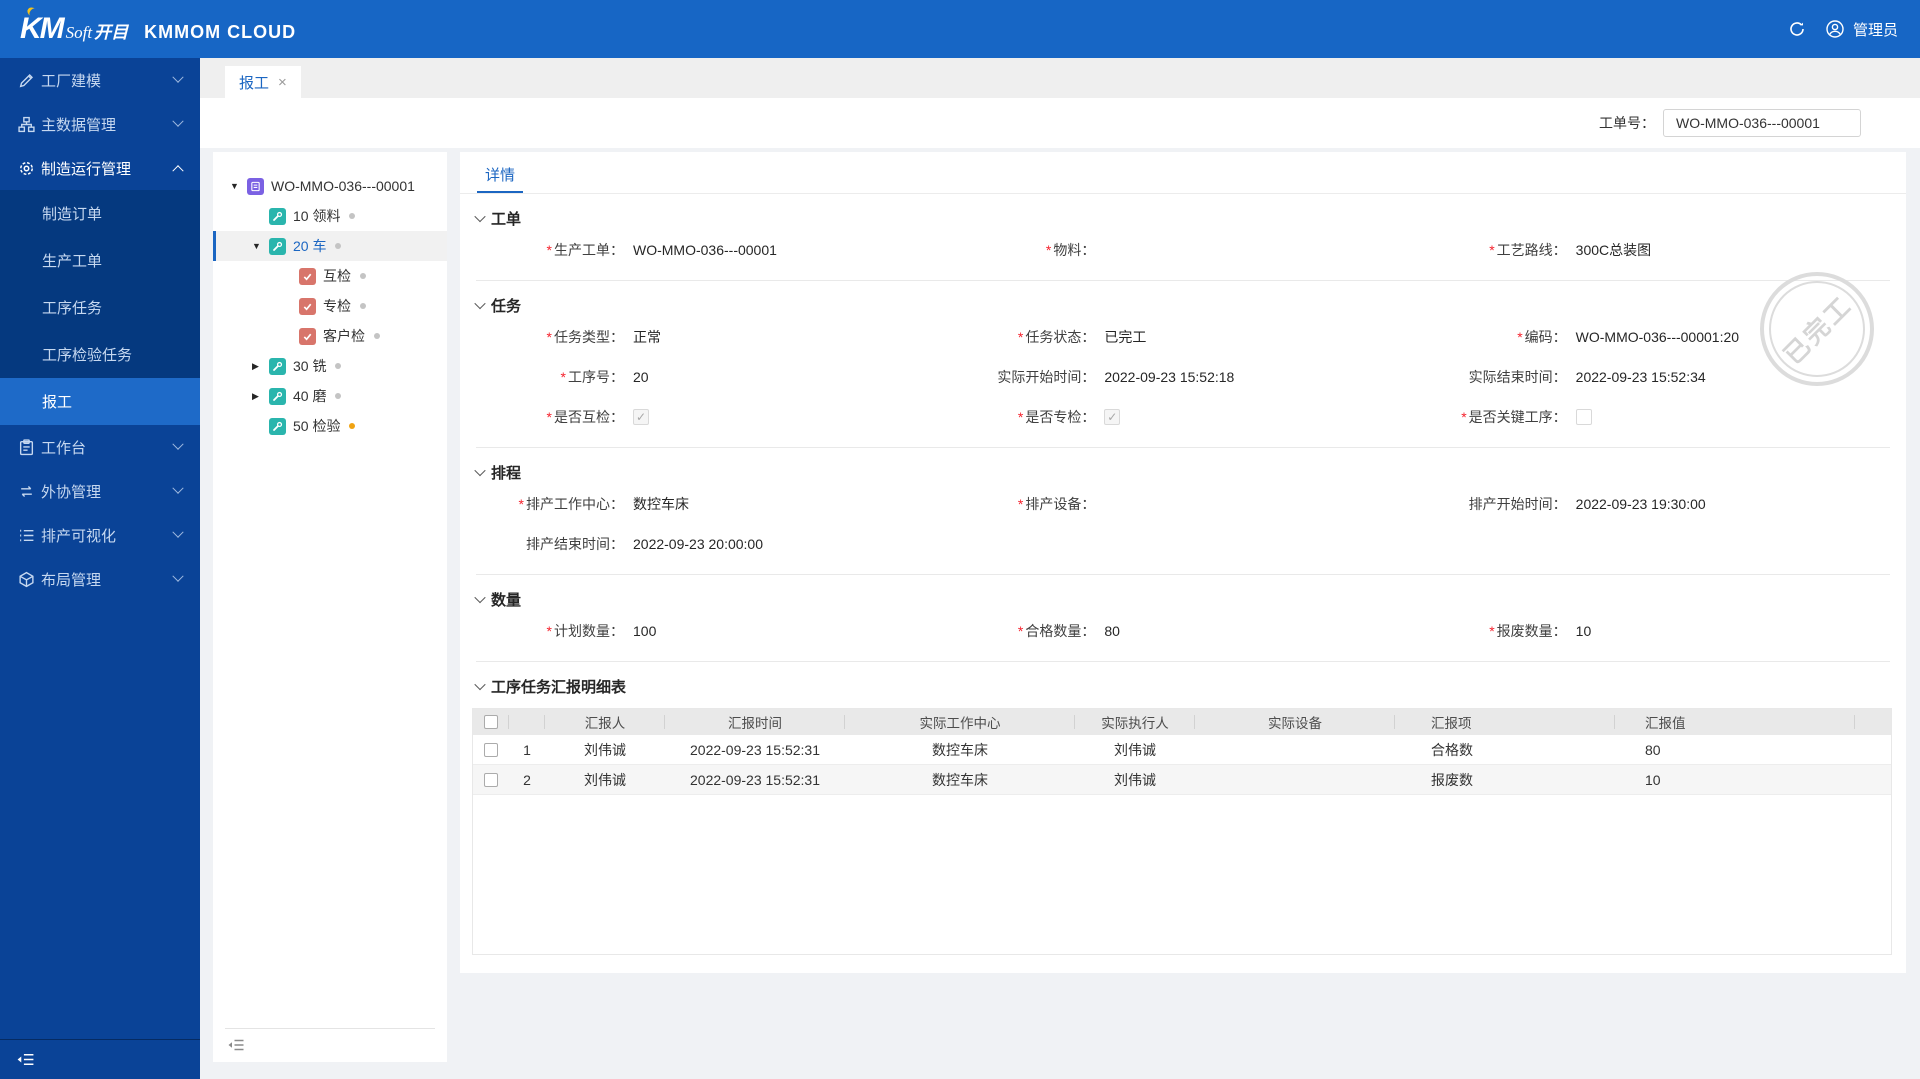 This screenshot has height=1079, width=1920. I want to click on tree-node-op-10: 10 领料, so click(330, 216).